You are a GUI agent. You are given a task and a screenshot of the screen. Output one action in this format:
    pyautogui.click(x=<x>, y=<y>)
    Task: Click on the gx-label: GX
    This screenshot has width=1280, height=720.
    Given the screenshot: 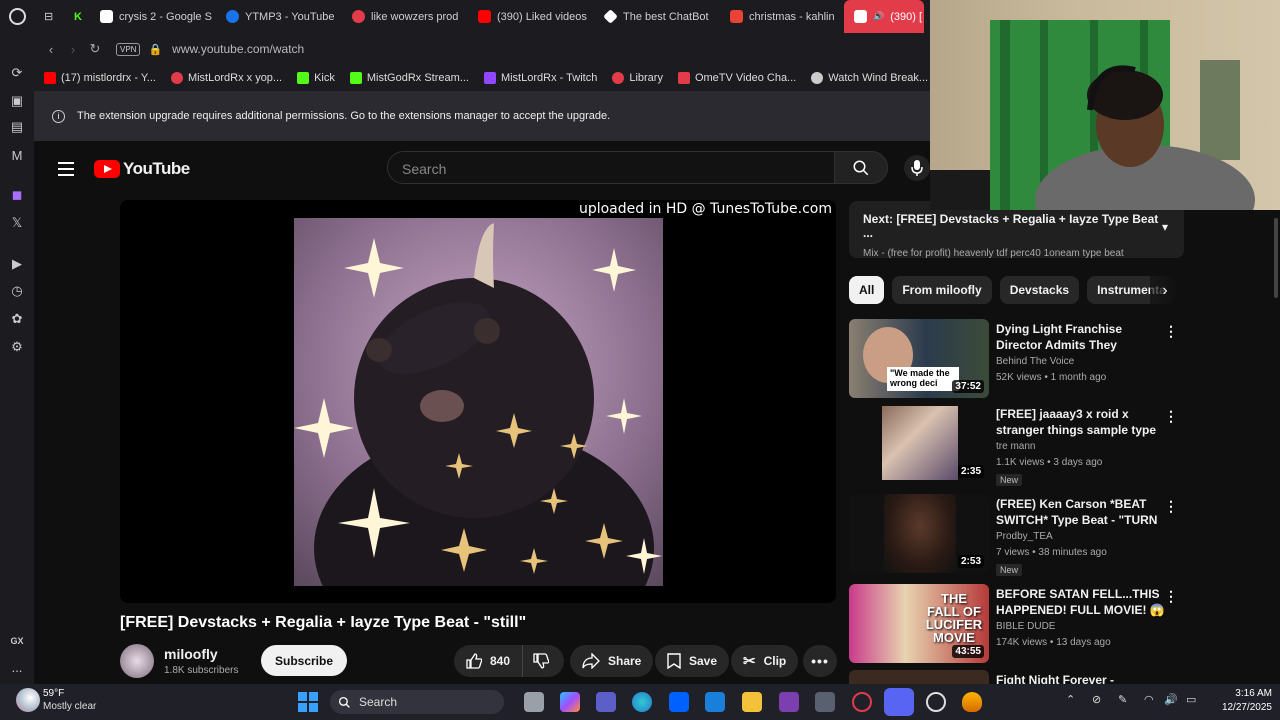 What is the action you would take?
    pyautogui.click(x=17, y=641)
    